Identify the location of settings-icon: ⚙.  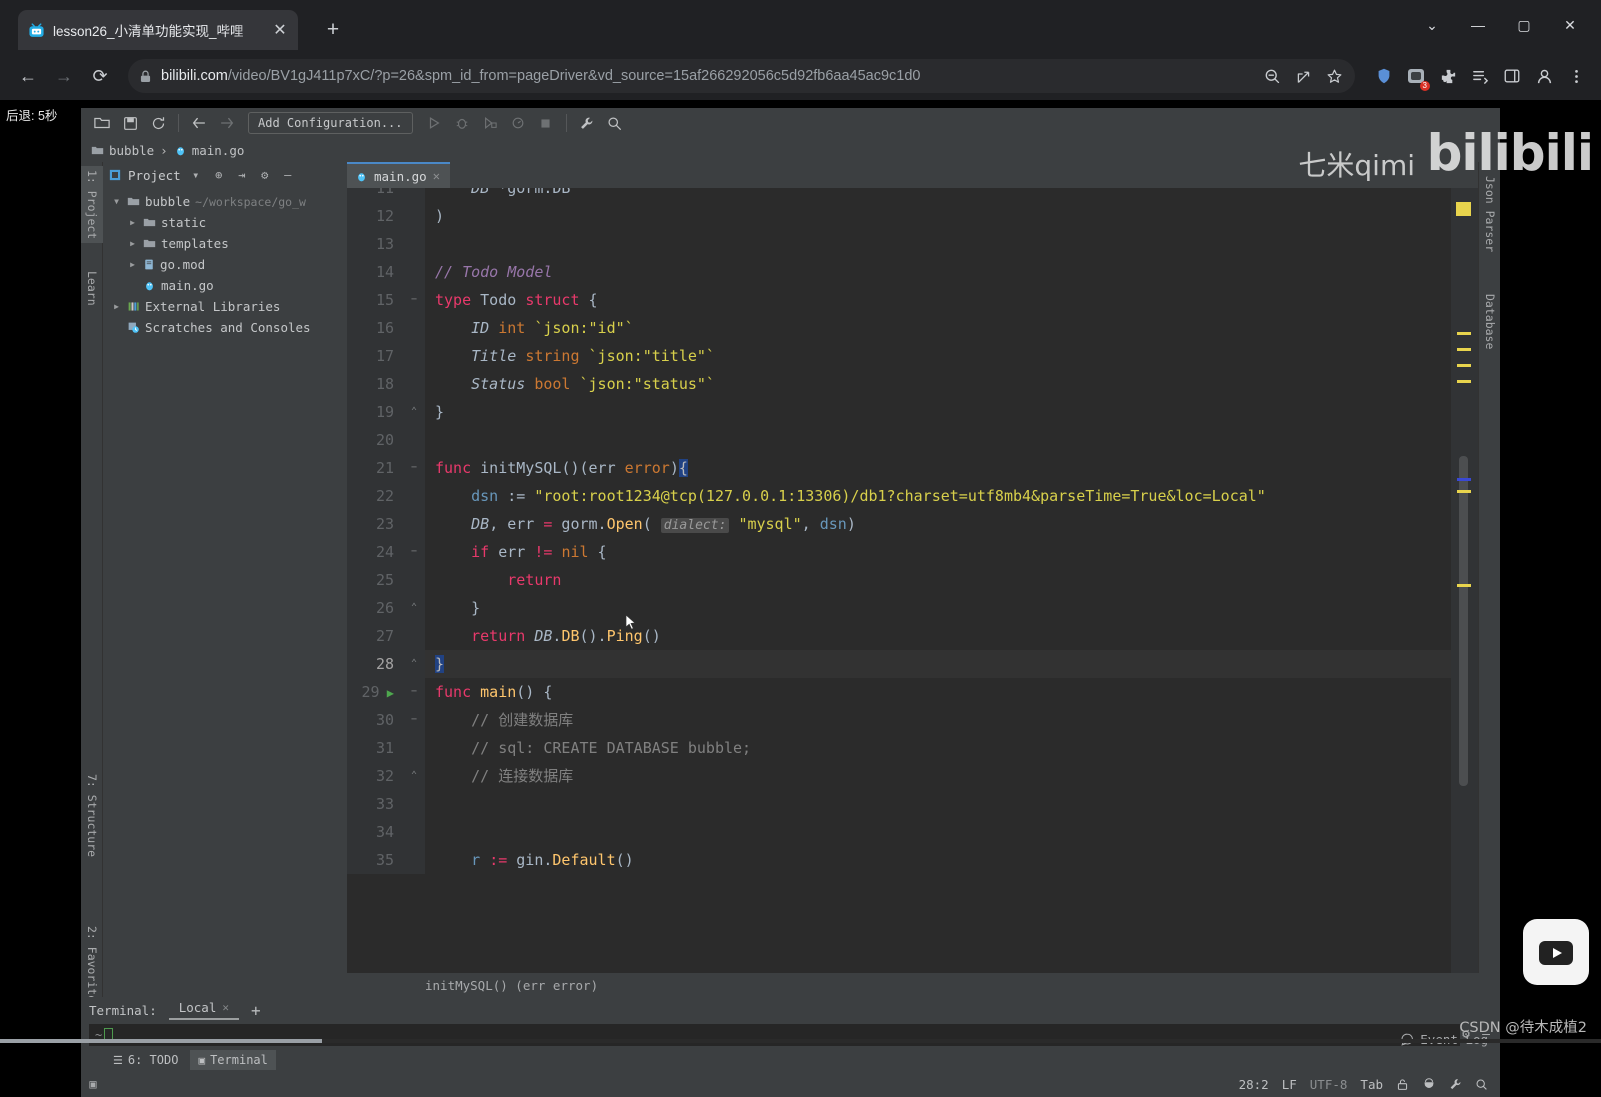
(265, 175).